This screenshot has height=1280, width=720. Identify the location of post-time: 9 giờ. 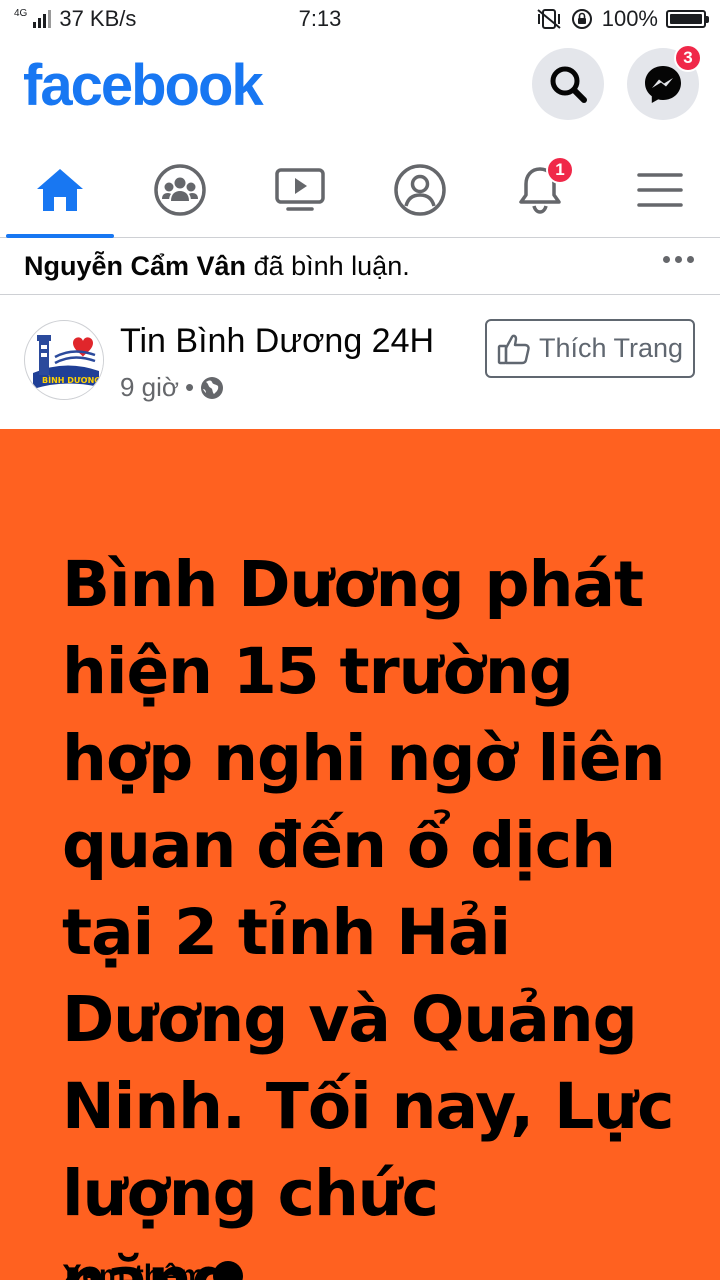
(149, 387).